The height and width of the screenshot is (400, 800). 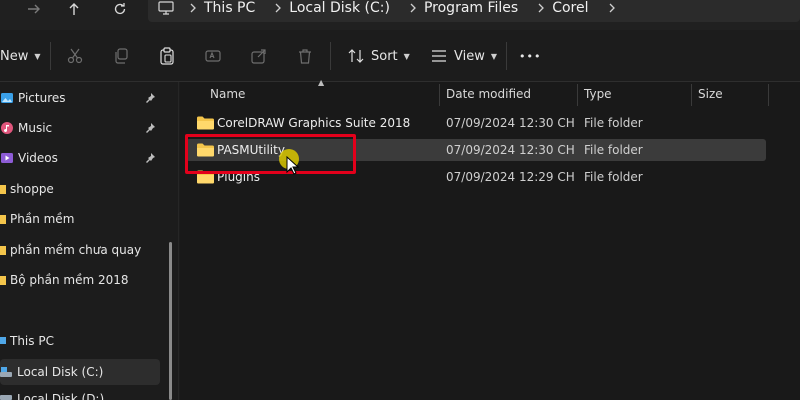 What do you see at coordinates (476, 177) in the screenshot?
I see `table-row: Plugins 07/09/2024 12:29 CH File folder` at bounding box center [476, 177].